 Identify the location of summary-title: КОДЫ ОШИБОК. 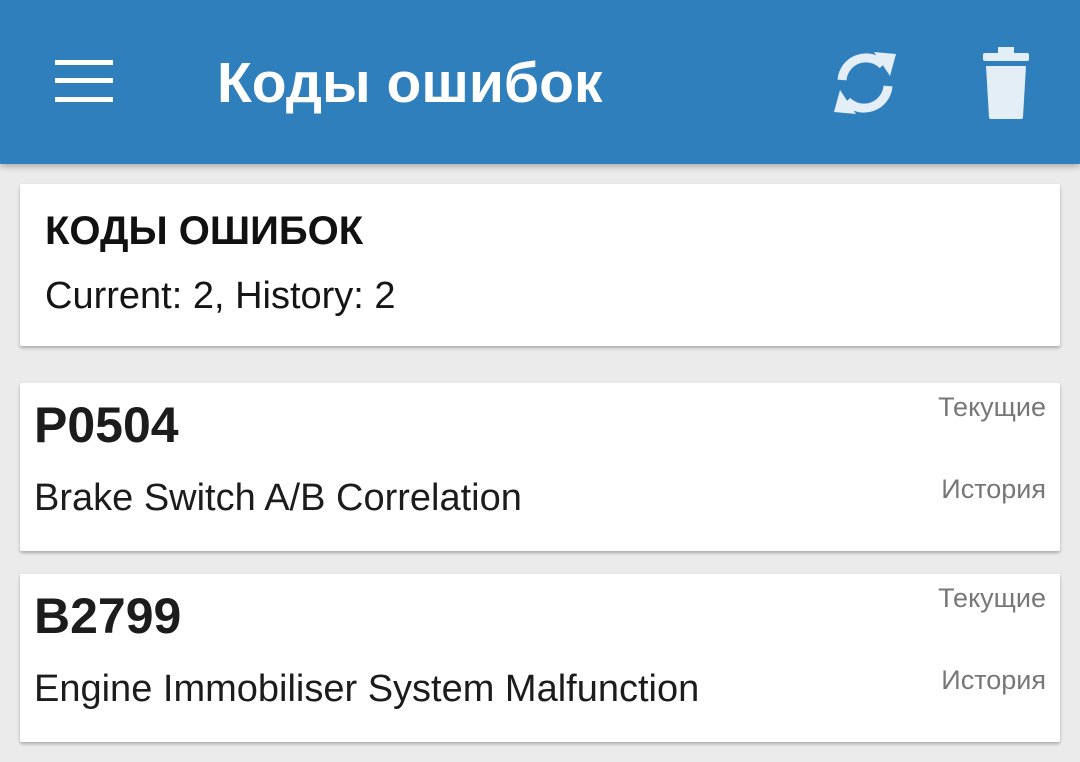
(204, 231).